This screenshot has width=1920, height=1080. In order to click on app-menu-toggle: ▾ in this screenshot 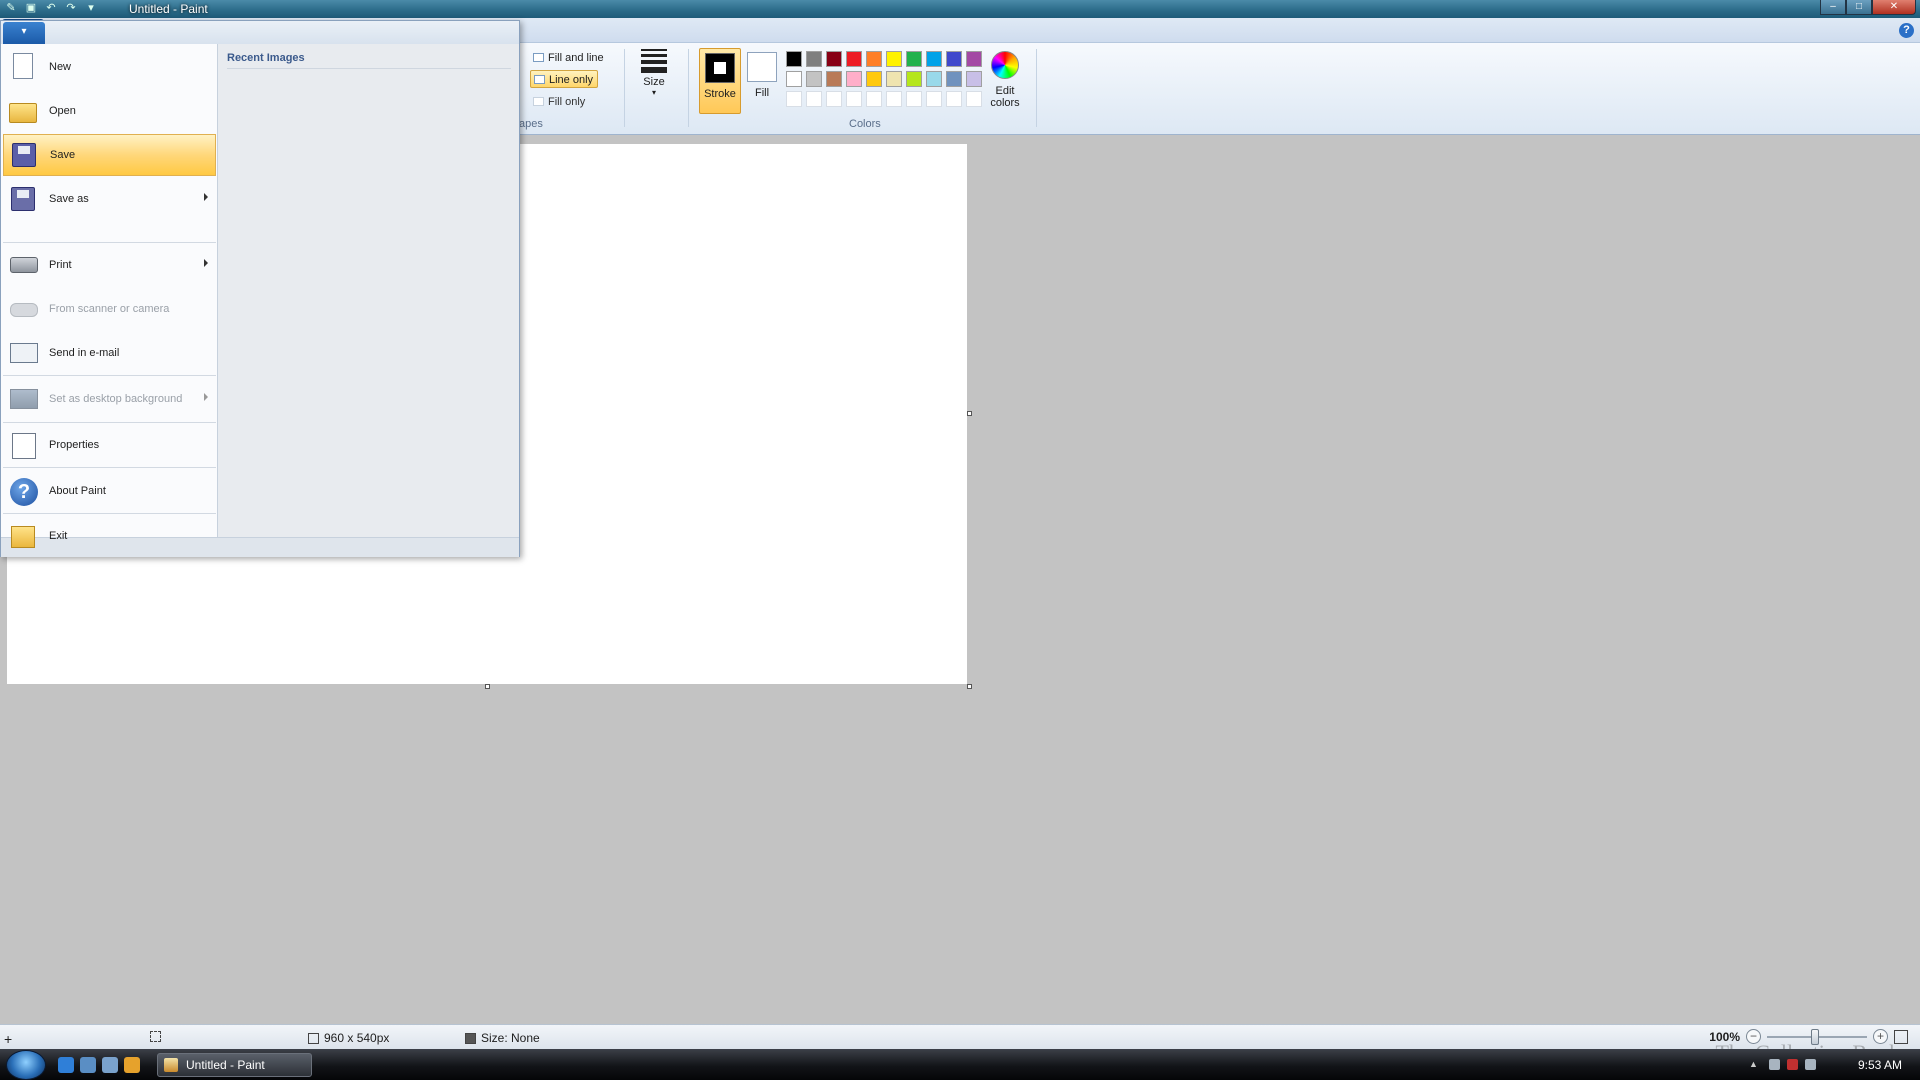, I will do `click(24, 33)`.